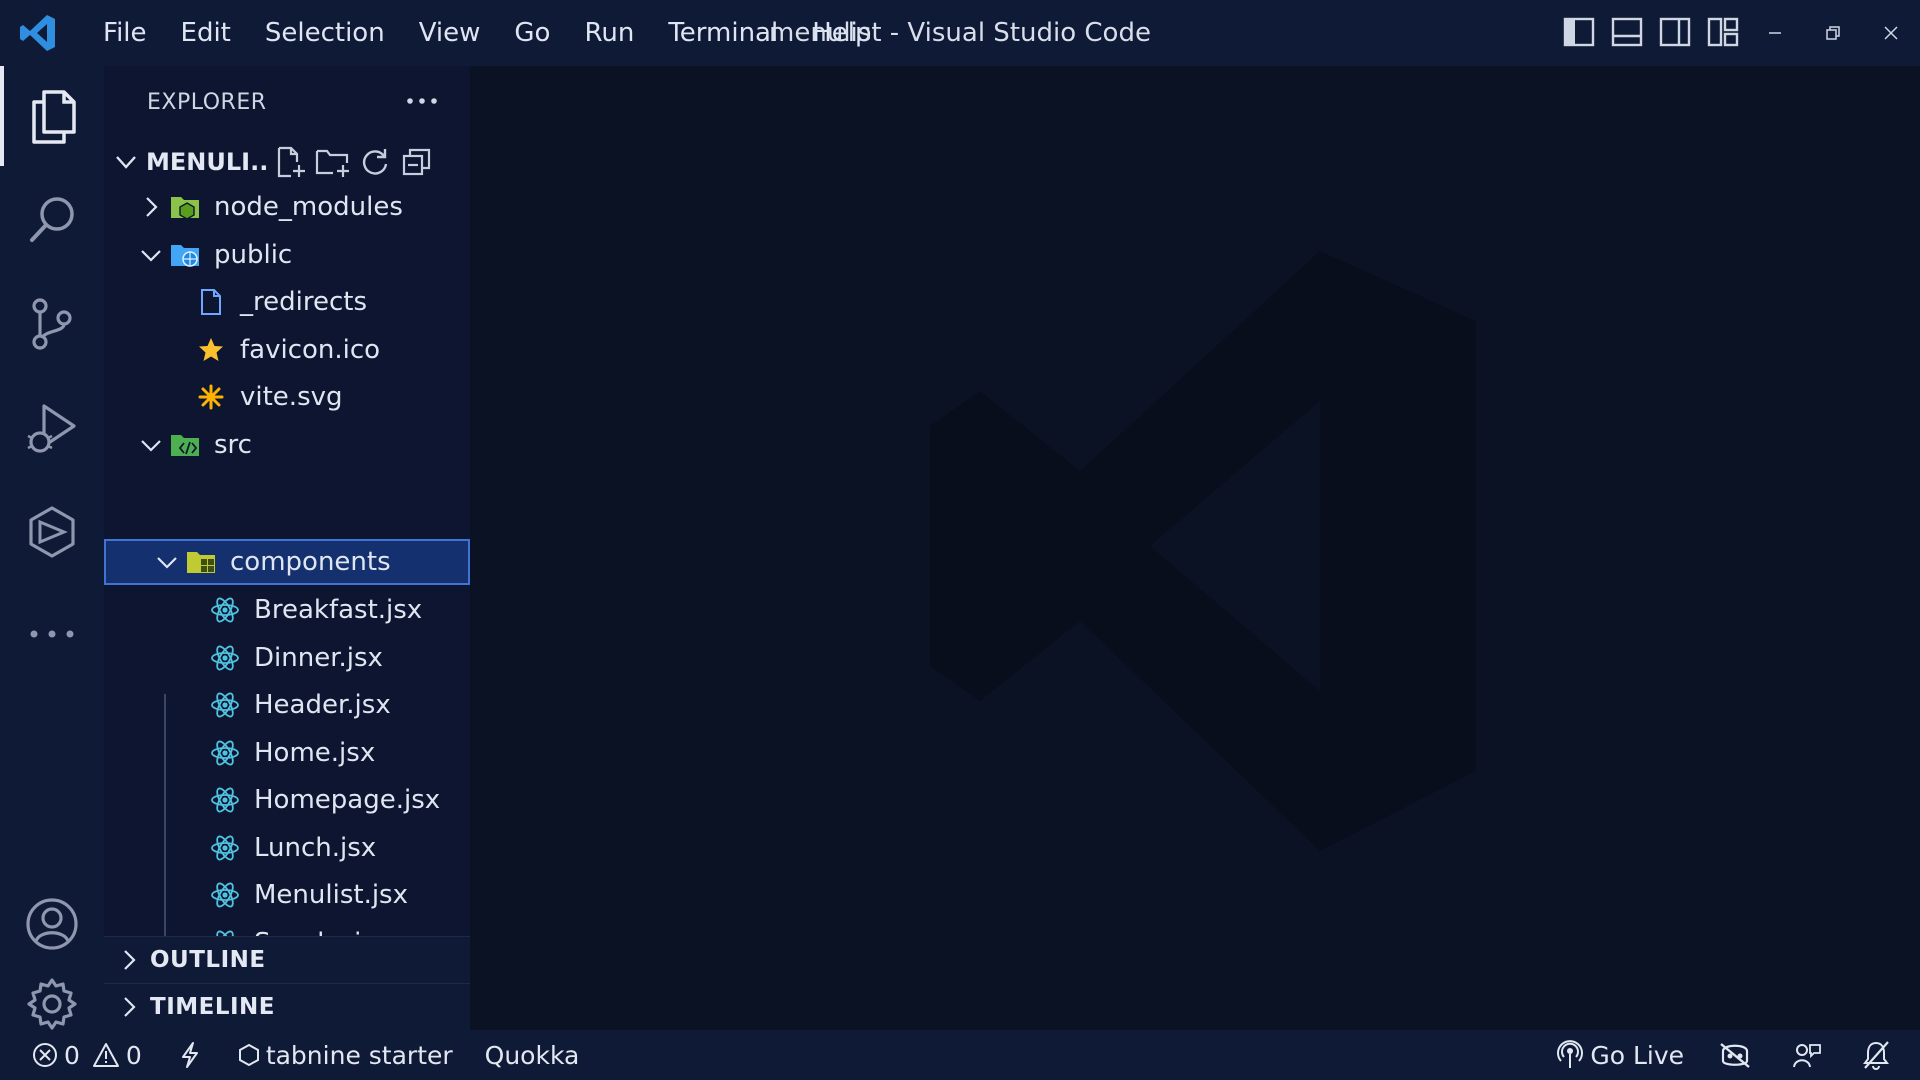 This screenshot has width=1920, height=1080. I want to click on collapse-all-icon, so click(416, 162).